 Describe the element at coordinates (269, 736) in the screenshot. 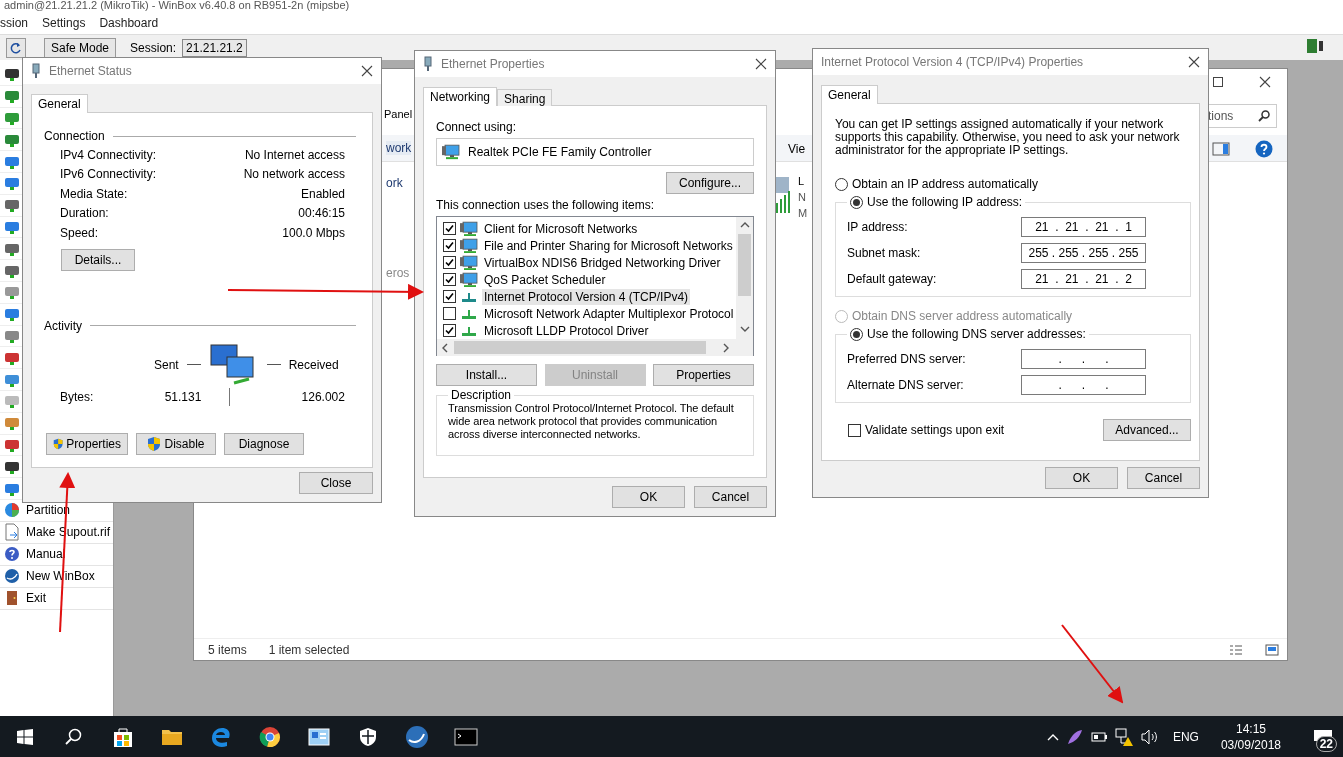

I see `browser-circle-icon` at that location.